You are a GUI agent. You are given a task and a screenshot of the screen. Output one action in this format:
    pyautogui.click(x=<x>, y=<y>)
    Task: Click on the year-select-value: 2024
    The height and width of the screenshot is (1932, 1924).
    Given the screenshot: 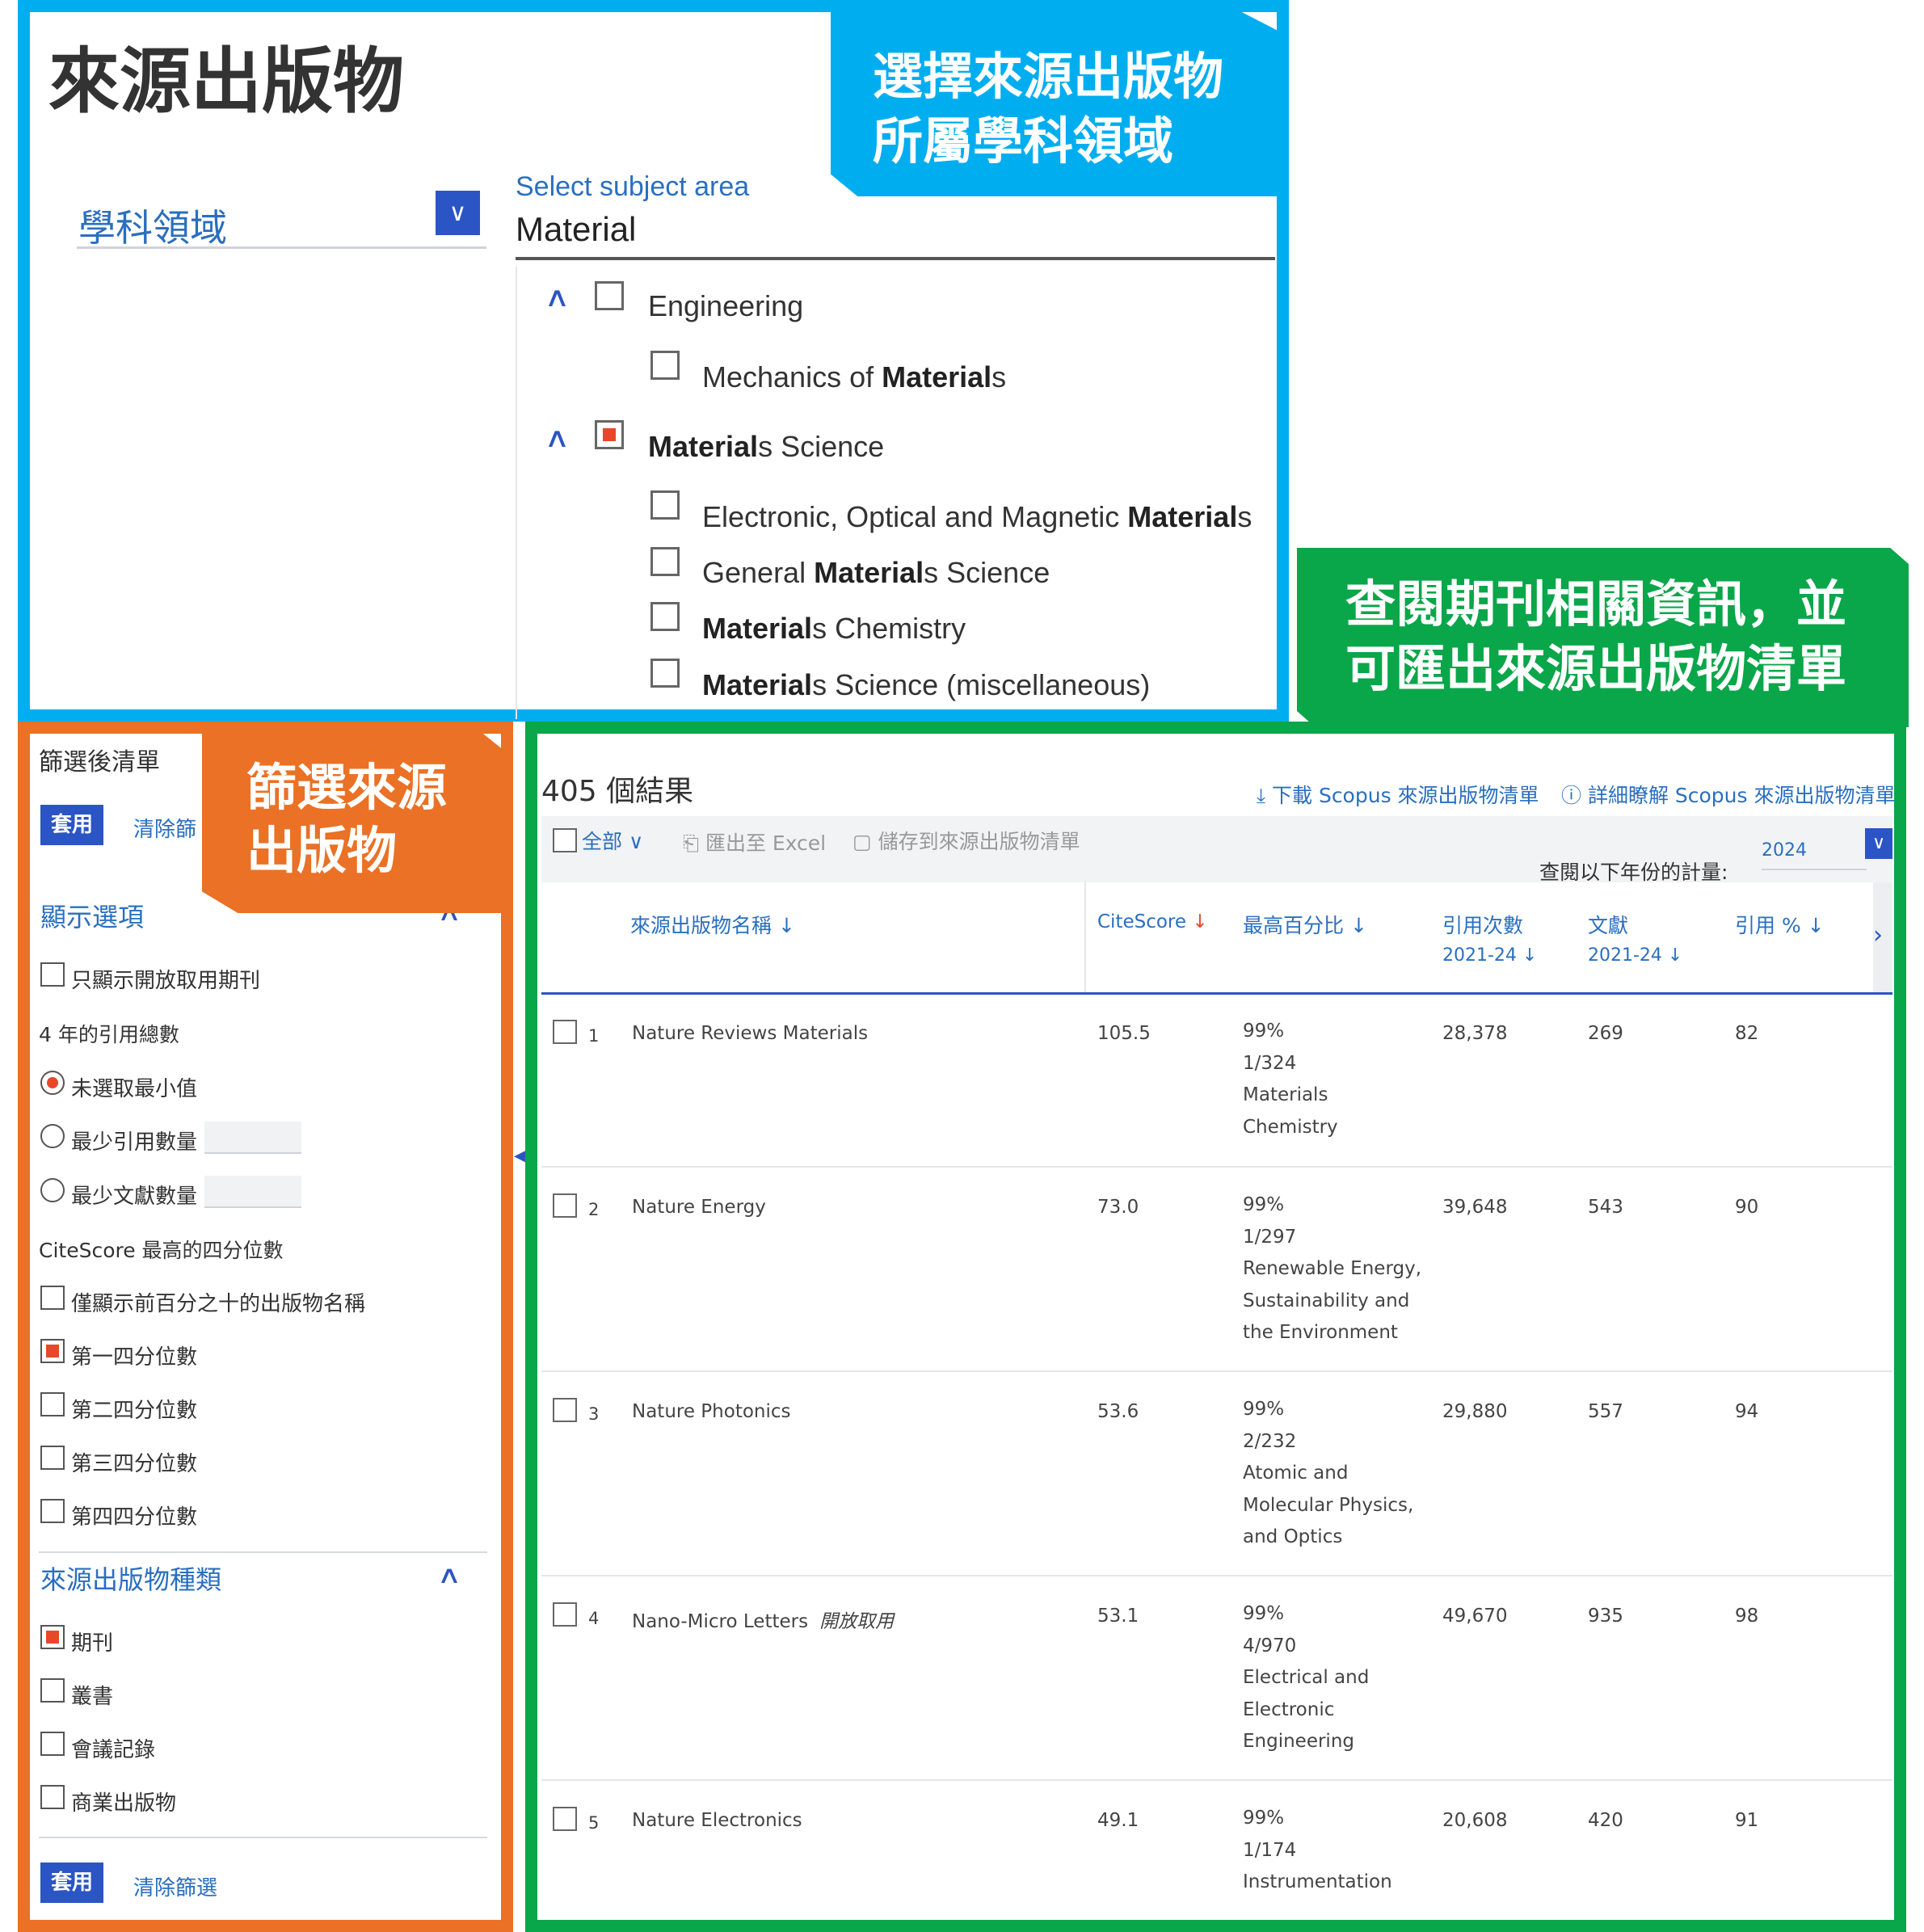 What is the action you would take?
    pyautogui.click(x=1784, y=850)
    